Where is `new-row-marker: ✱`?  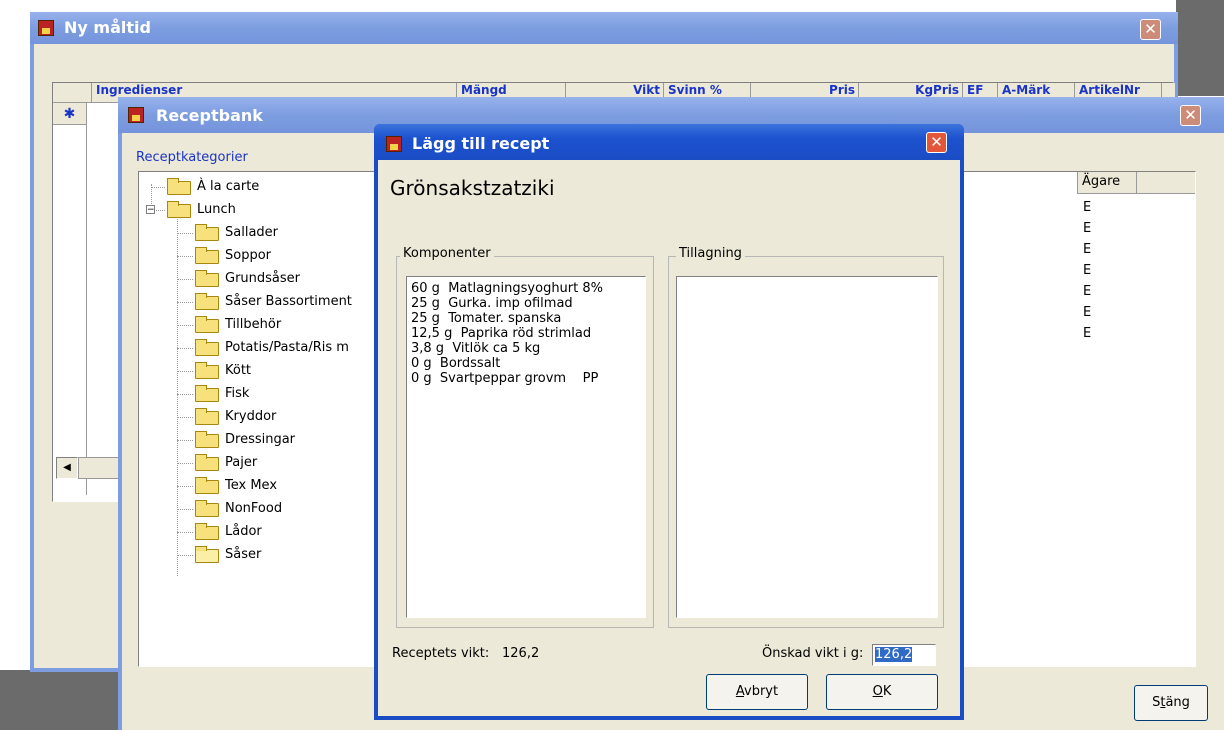
new-row-marker: ✱ is located at coordinates (70, 114).